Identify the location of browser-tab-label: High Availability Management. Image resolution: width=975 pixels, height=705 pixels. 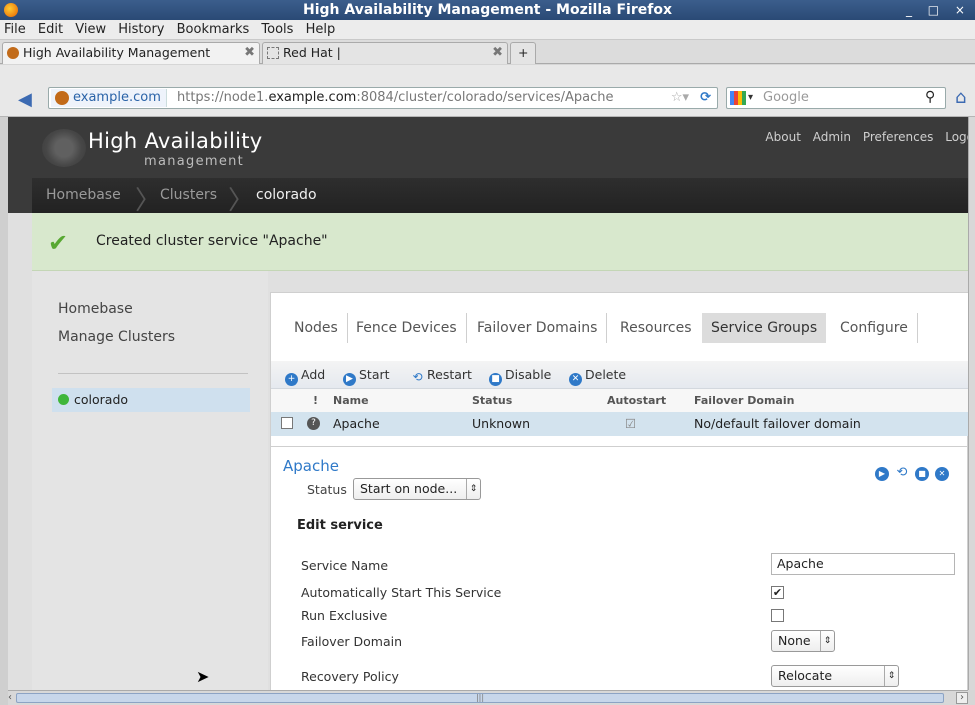
(117, 52).